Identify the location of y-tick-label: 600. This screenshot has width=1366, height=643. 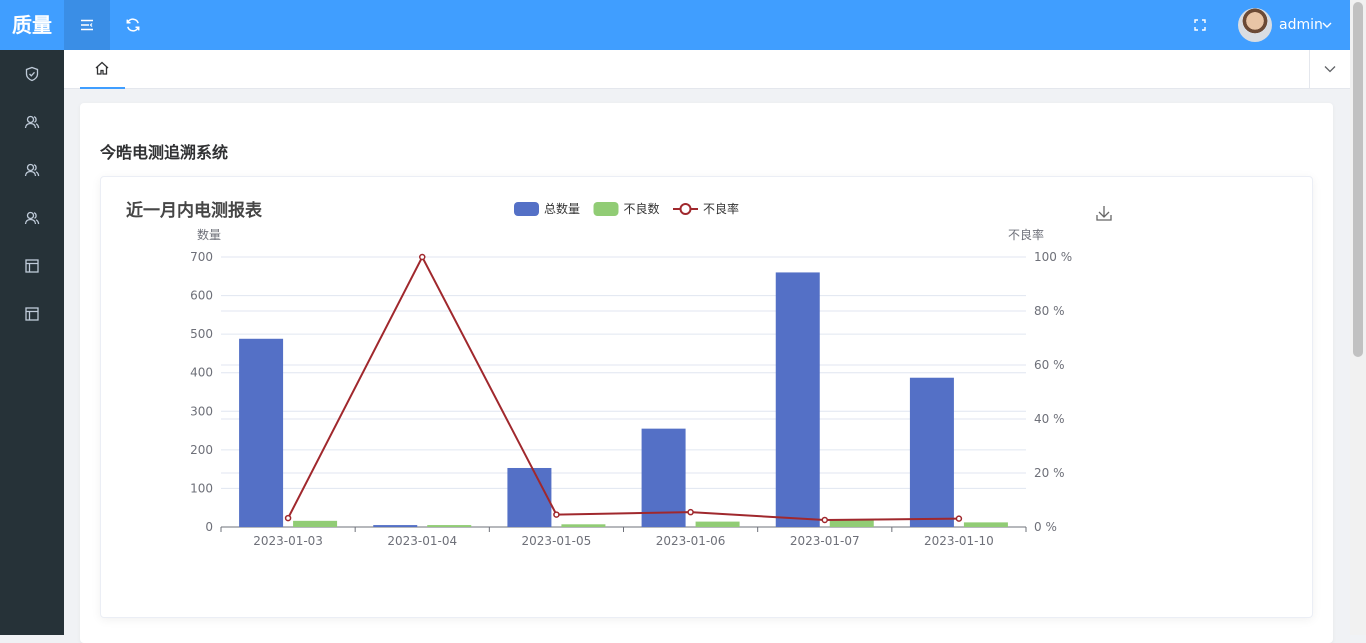
(201, 296).